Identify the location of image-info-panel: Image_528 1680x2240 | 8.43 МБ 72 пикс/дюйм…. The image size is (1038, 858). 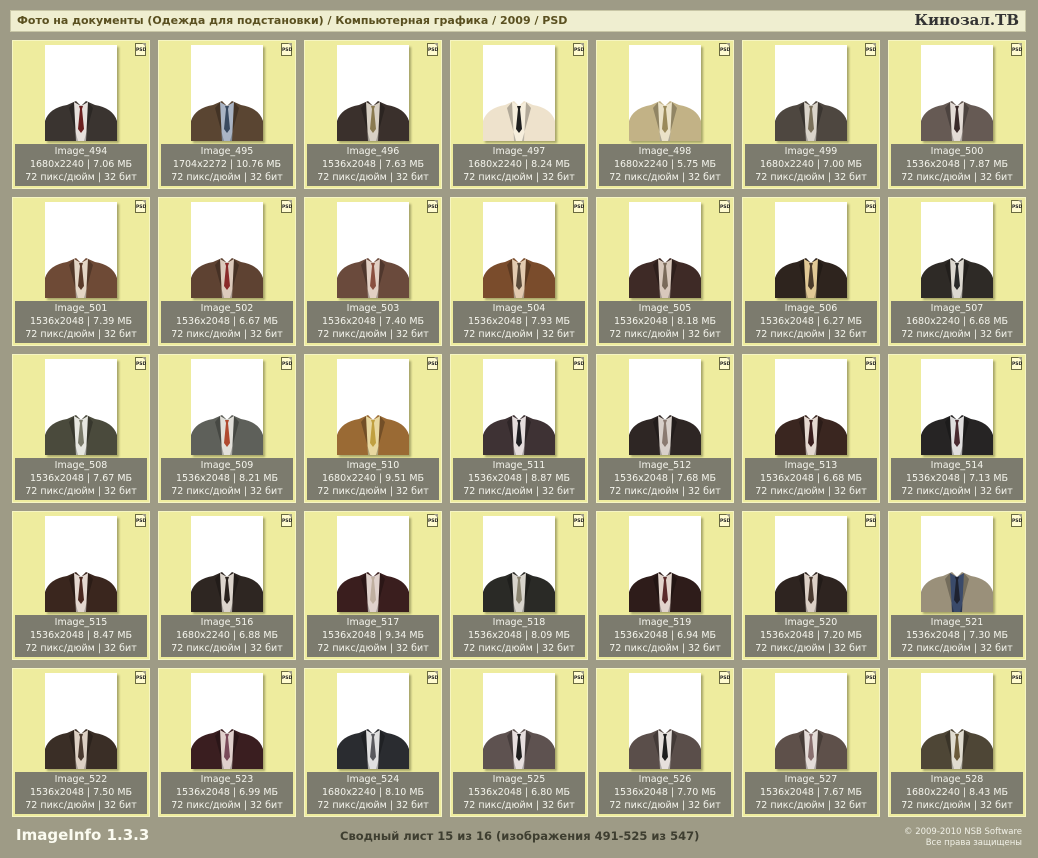
(957, 793).